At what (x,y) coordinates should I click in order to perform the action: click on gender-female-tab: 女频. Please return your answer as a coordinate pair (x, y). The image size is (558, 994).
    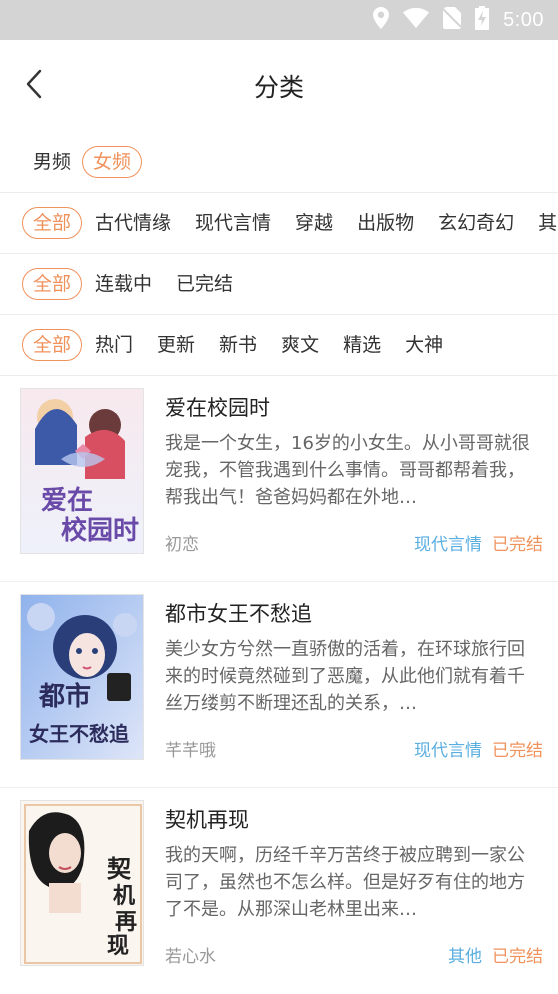
    Looking at the image, I should click on (112, 162).